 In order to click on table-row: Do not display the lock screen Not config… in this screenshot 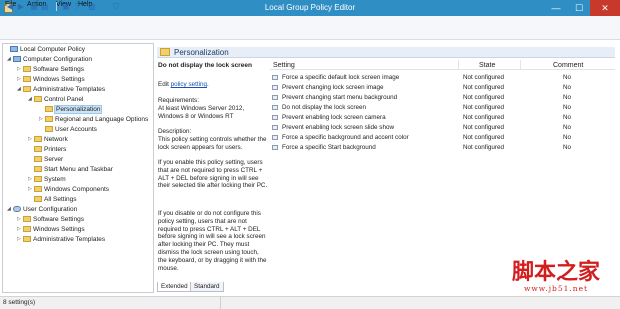, I will do `click(442, 107)`.